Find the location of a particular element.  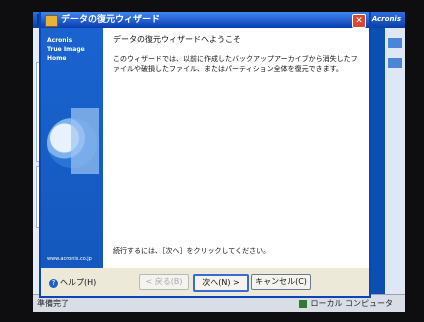

brand-line: True Image is located at coordinates (66, 49).